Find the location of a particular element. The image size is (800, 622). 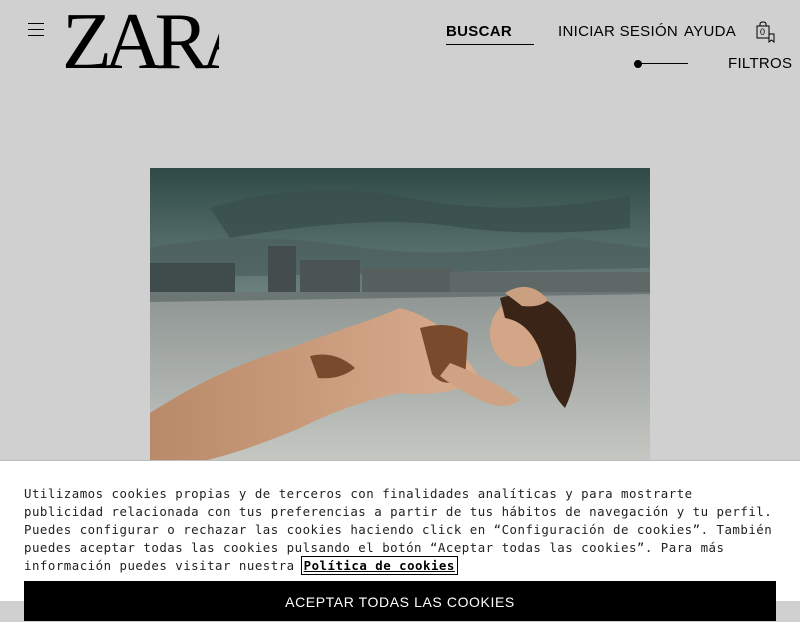

shopping-bag-icon: 0 is located at coordinates (765, 32).